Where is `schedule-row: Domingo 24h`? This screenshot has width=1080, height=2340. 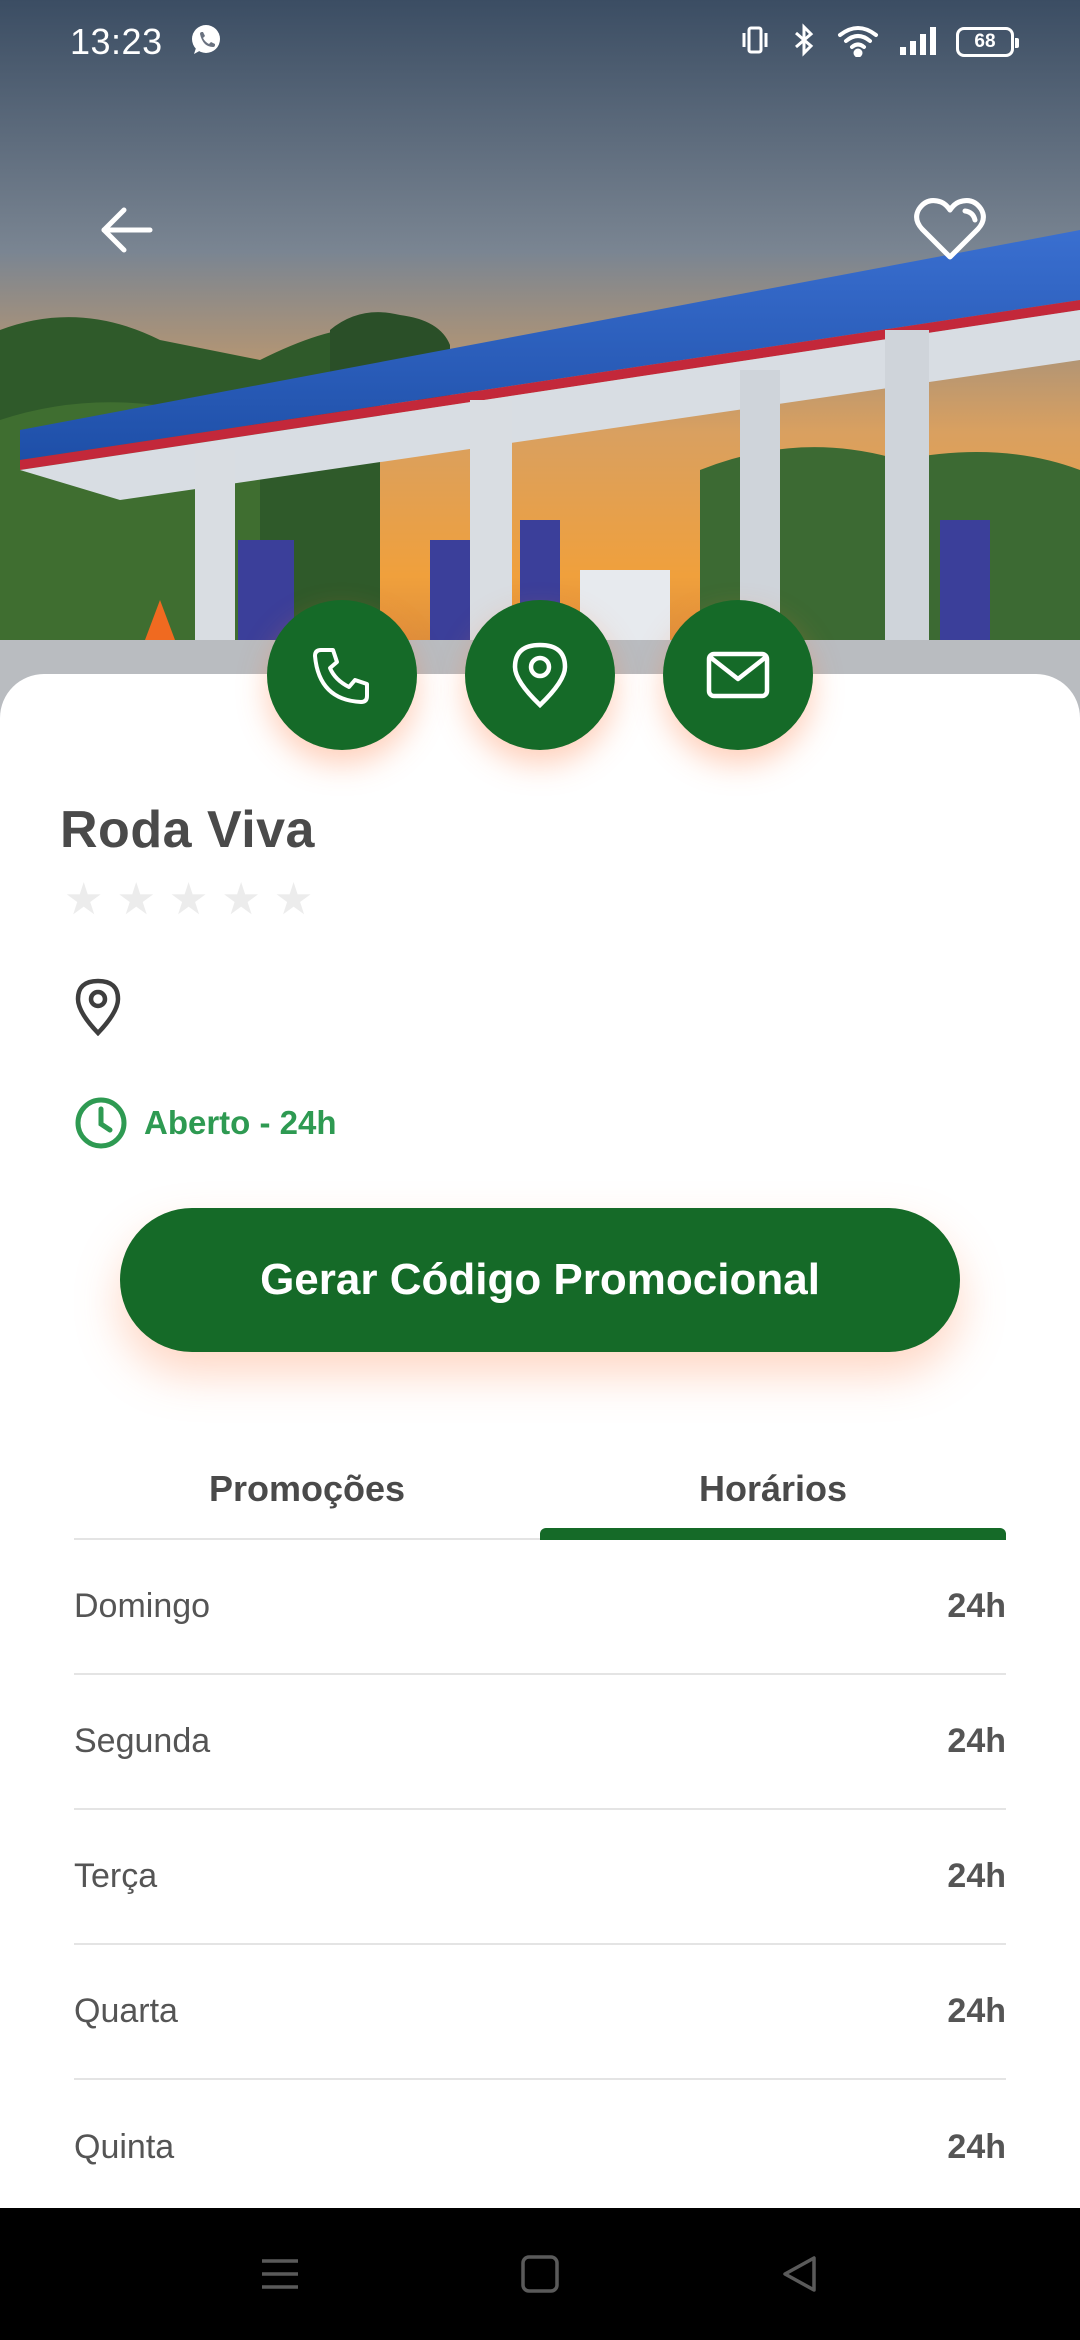
schedule-row: Domingo 24h is located at coordinates (540, 1607).